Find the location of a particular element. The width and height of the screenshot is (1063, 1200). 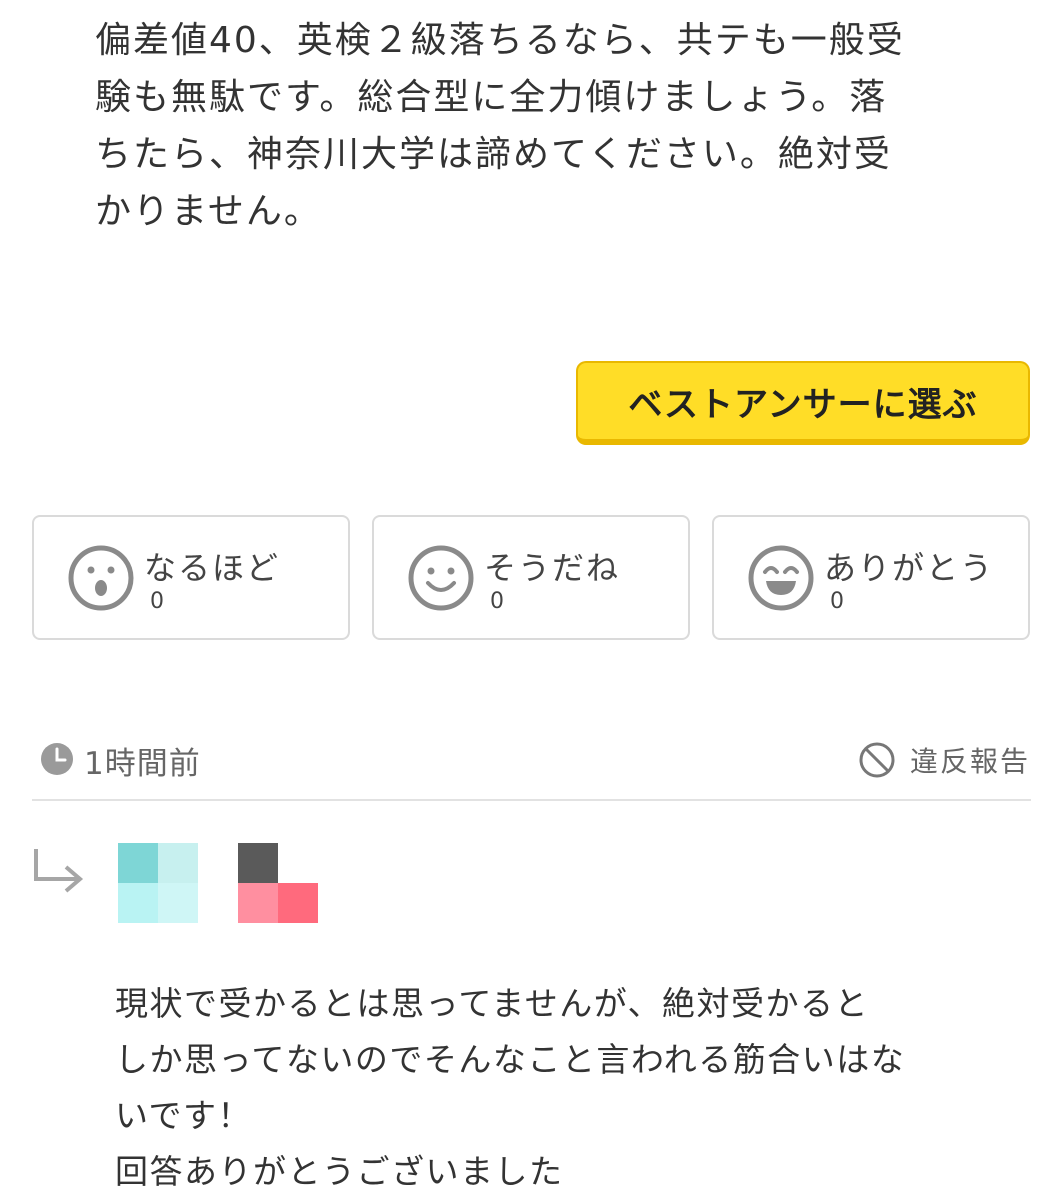

best-answer-button: ベストアンサーに選ぶ is located at coordinates (803, 403).